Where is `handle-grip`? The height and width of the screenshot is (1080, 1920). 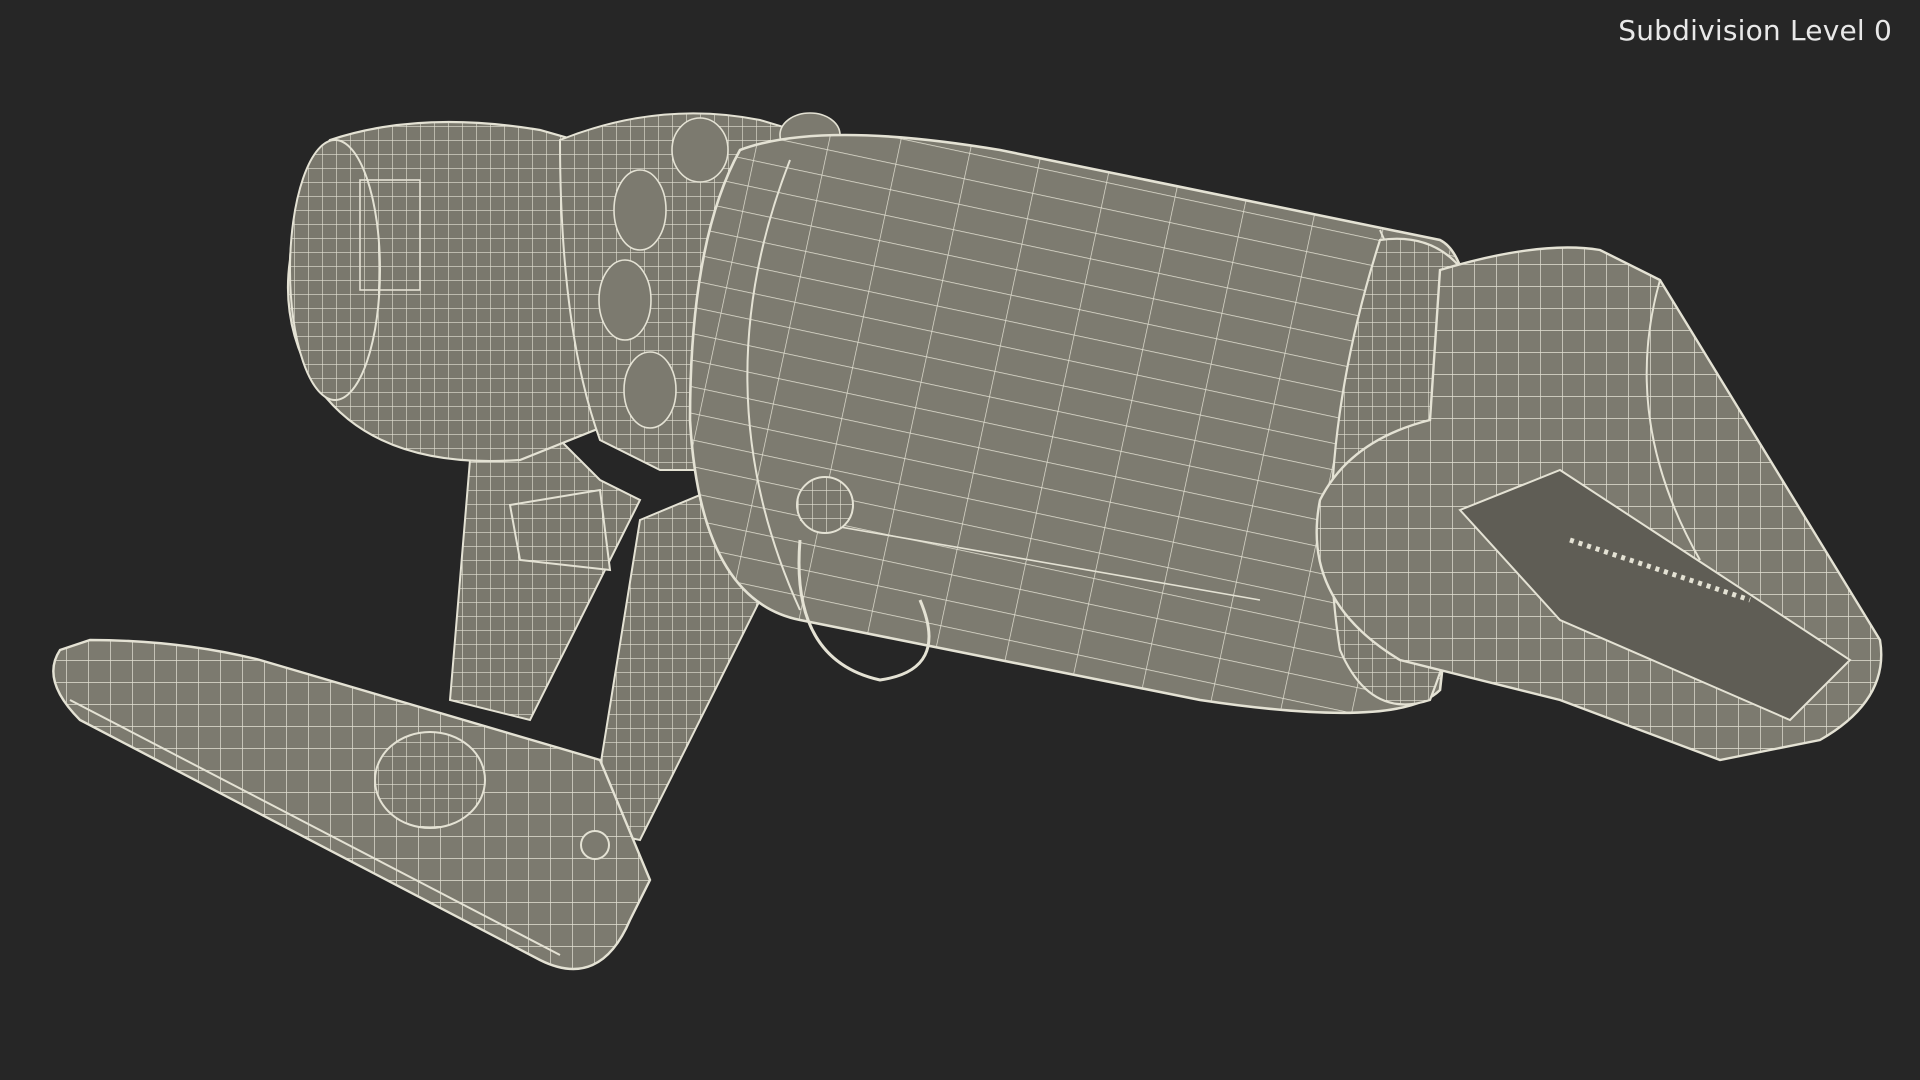 handle-grip is located at coordinates (545, 580).